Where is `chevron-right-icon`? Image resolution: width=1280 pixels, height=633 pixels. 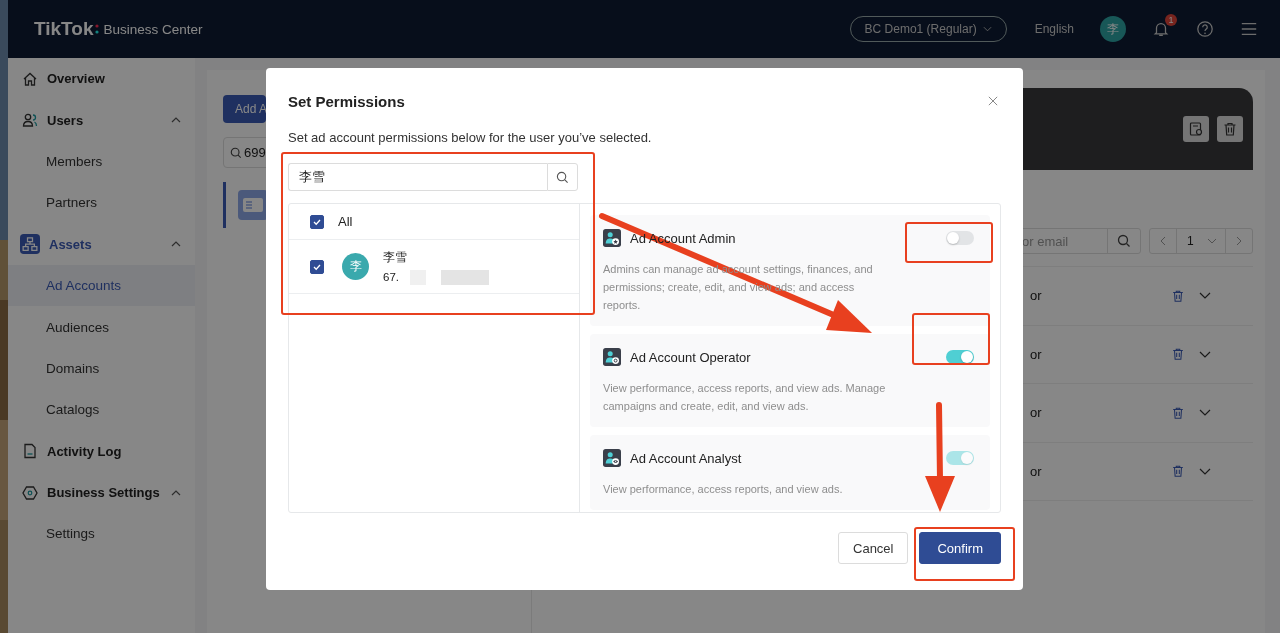
chevron-right-icon is located at coordinates (1239, 241).